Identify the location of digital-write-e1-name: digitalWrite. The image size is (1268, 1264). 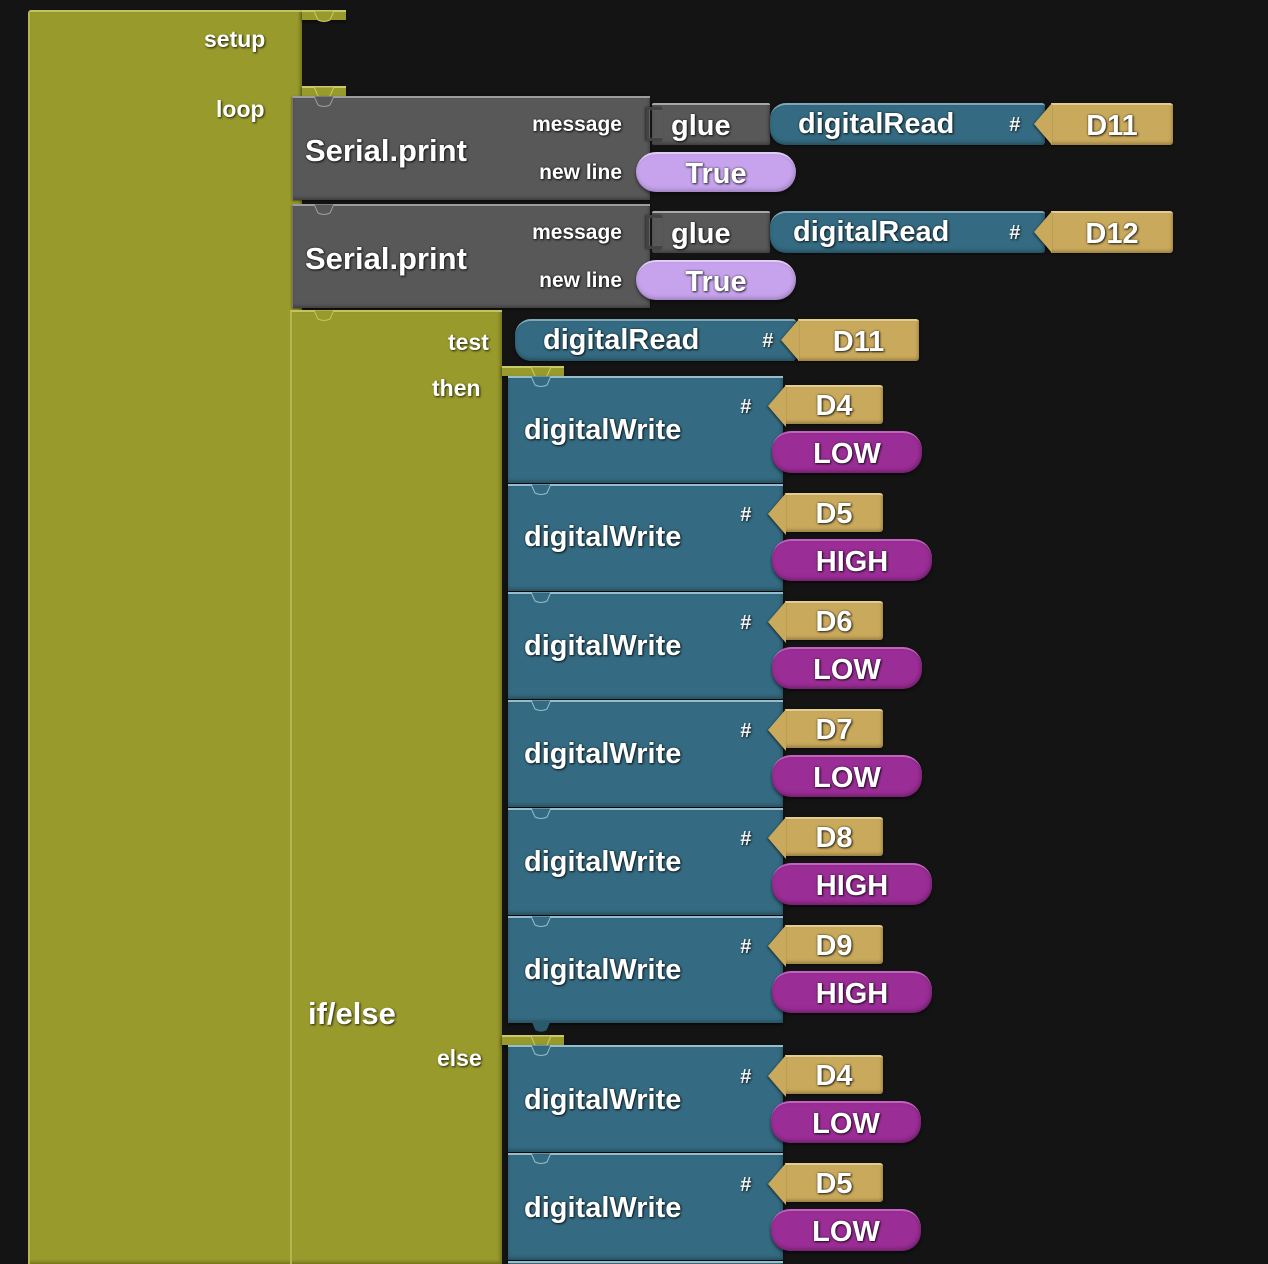
(603, 1100).